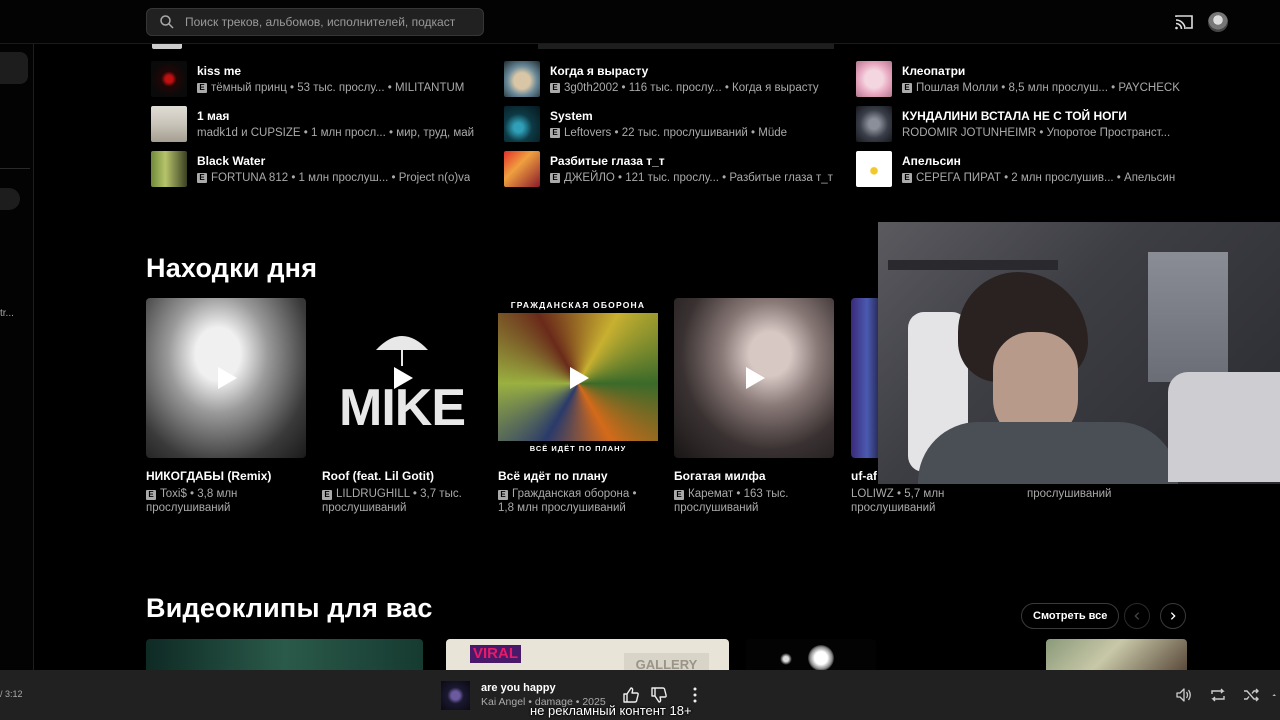 Image resolution: width=1280 pixels, height=720 pixels. Describe the element at coordinates (684, 71) in the screenshot. I see `track-title: Когда я вырасту` at that location.